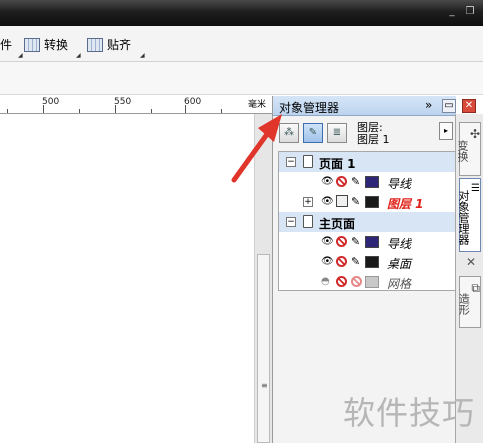  What do you see at coordinates (462, 151) in the screenshot?
I see `tab-label: 变换` at bounding box center [462, 151].